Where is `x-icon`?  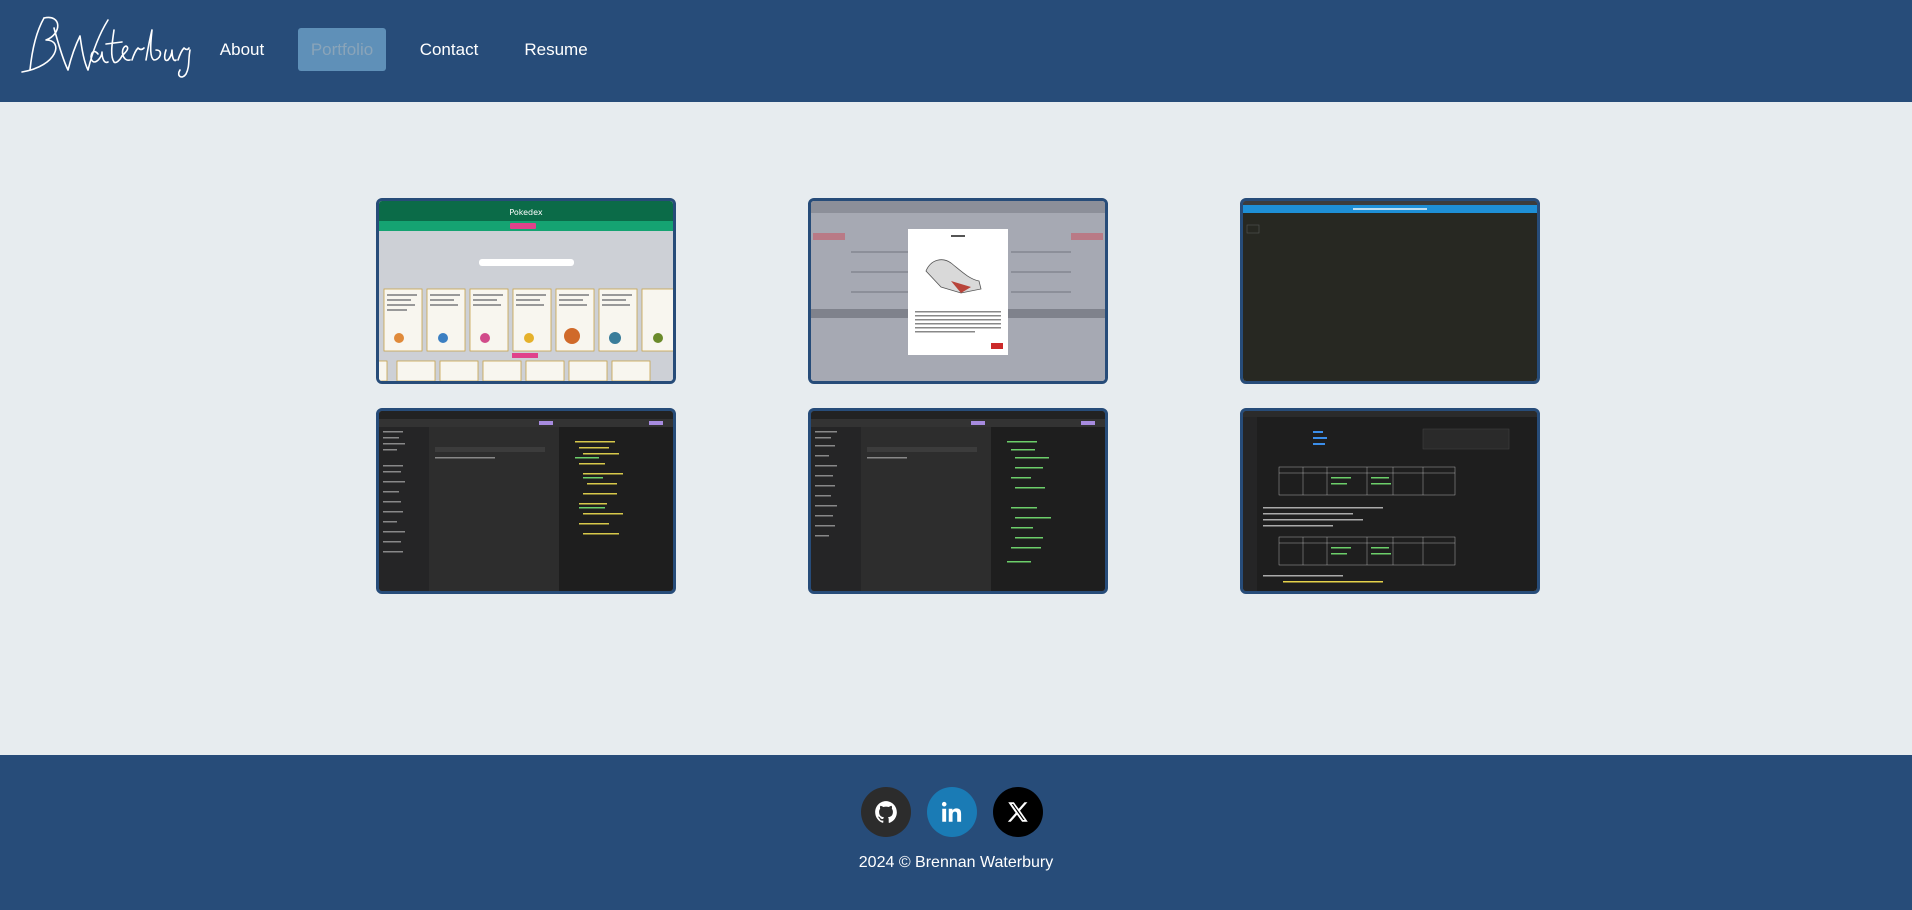
x-icon is located at coordinates (1017, 812).